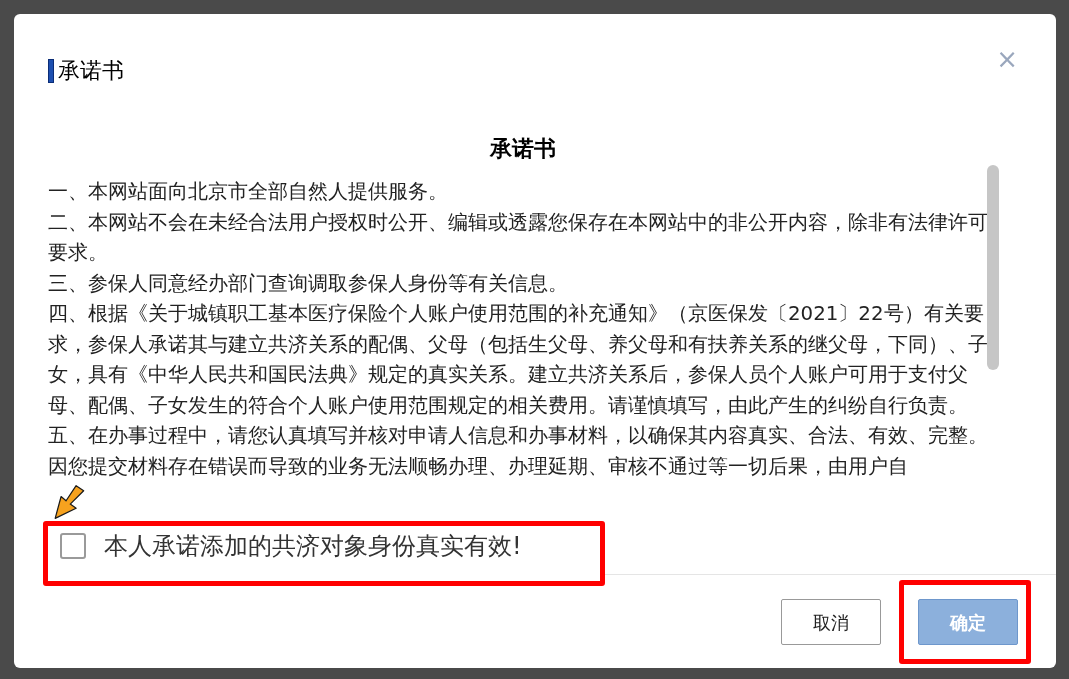 The width and height of the screenshot is (1069, 679). I want to click on agreement-label: 本人承诺添加的共济对象身份真实有效!, so click(313, 546).